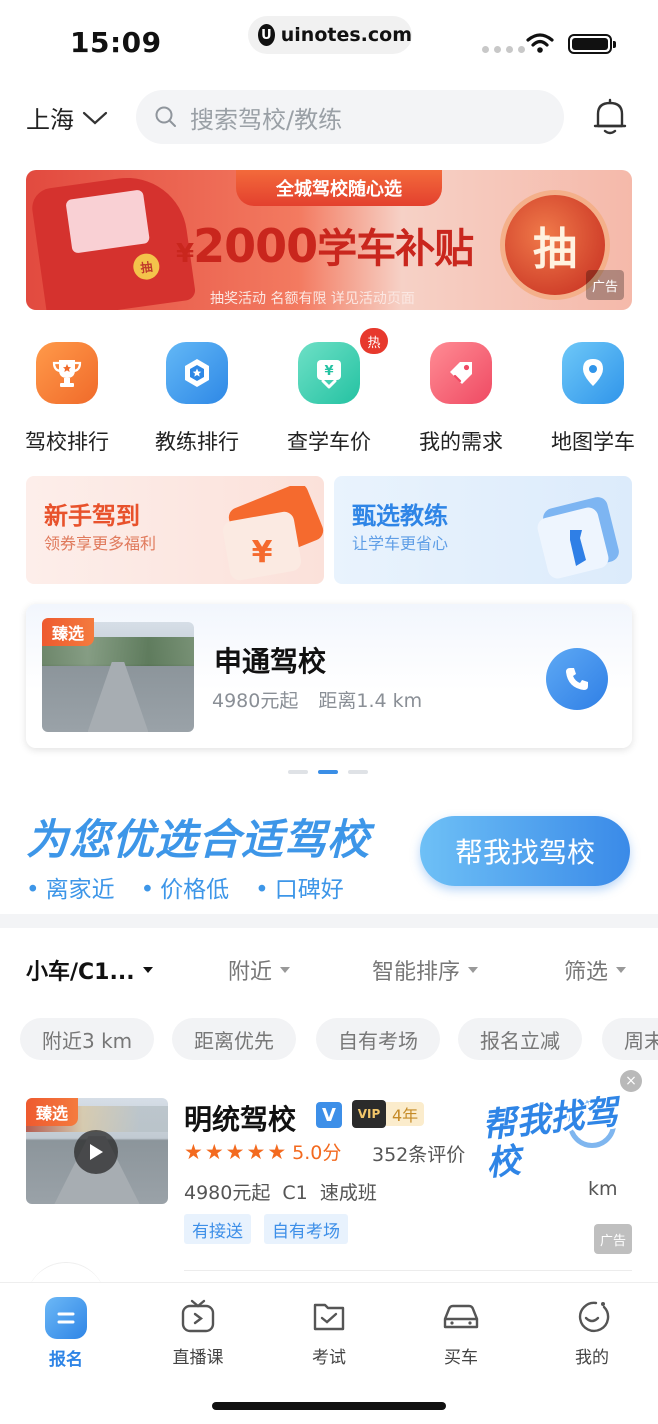 Image resolution: width=658 pixels, height=1424 pixels. I want to click on url-text: uinotes.com, so click(346, 35).